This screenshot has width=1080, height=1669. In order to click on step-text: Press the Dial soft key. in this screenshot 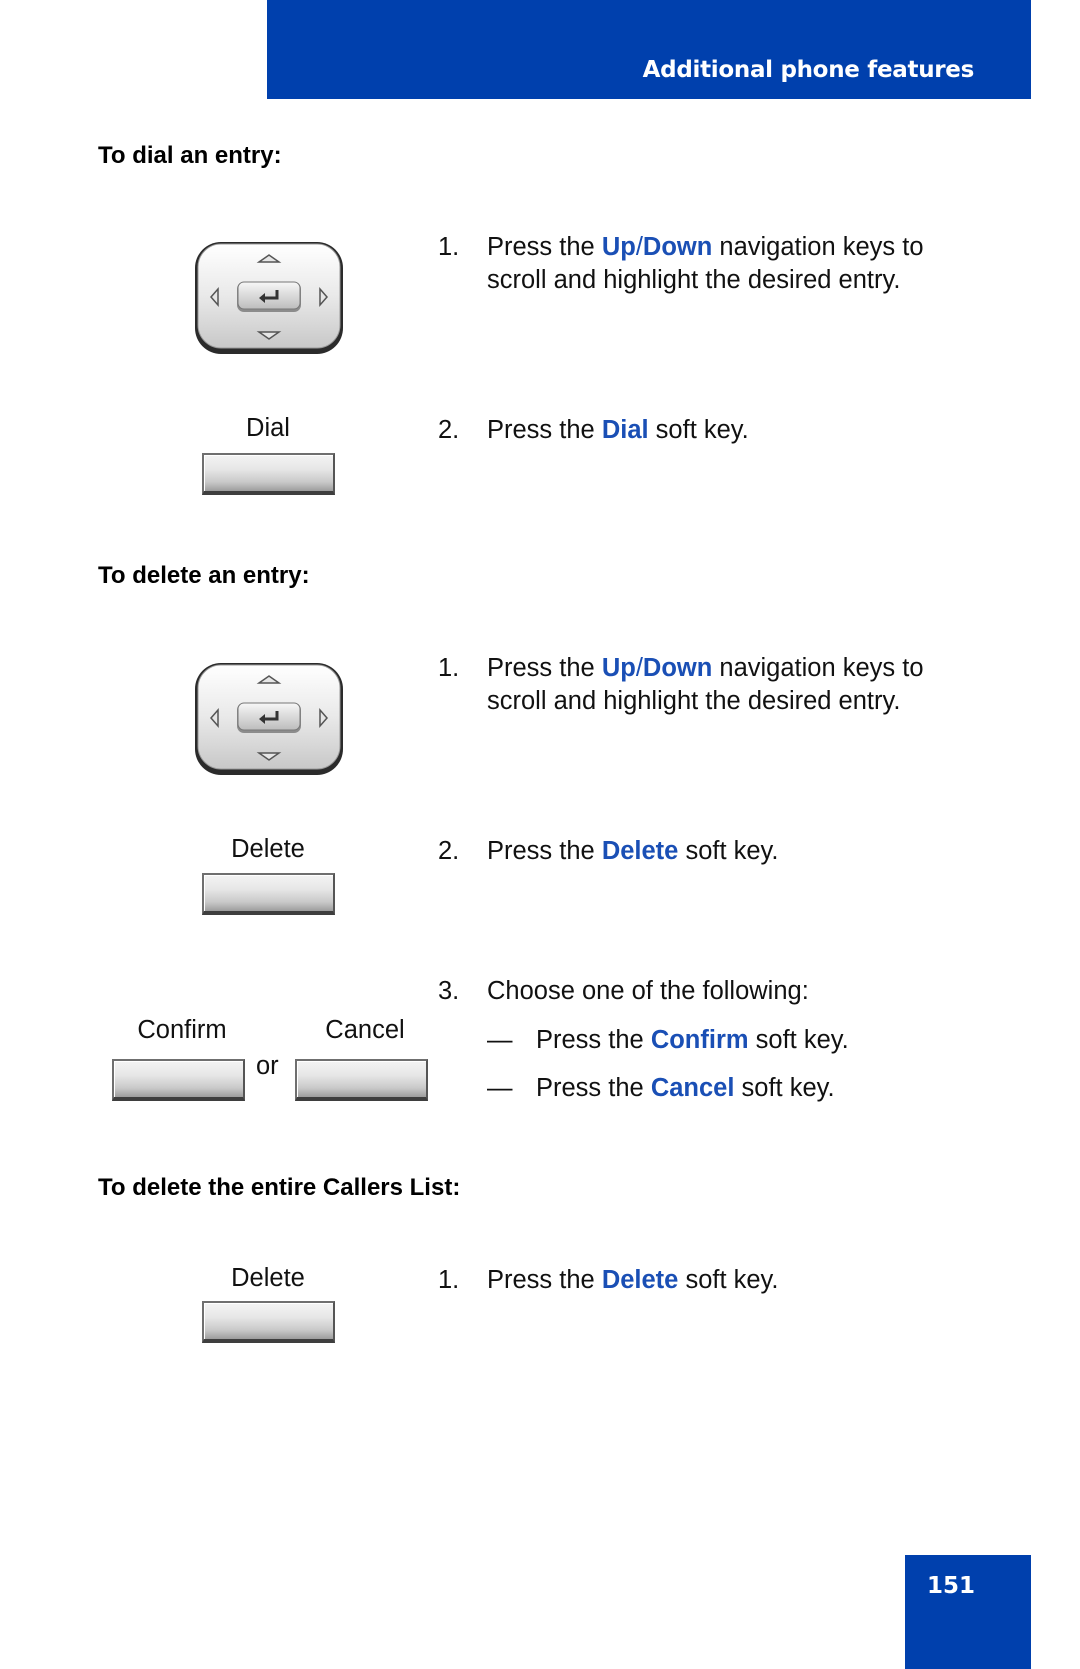, I will do `click(618, 430)`.